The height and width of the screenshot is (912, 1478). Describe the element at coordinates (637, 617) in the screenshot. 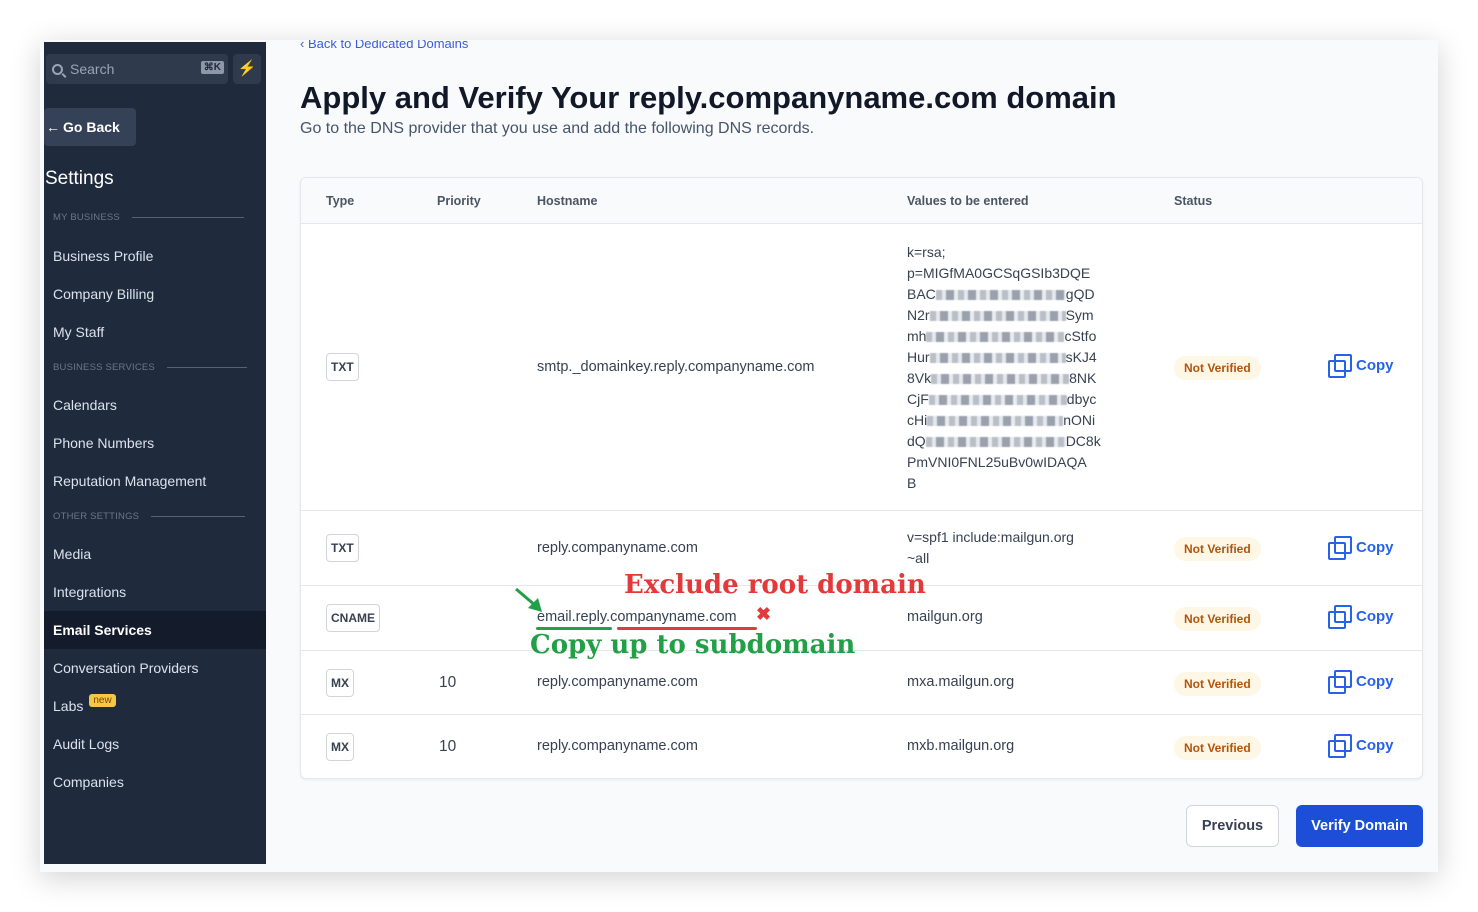

I see `hostname-cell: email.reply.companyname.com` at that location.